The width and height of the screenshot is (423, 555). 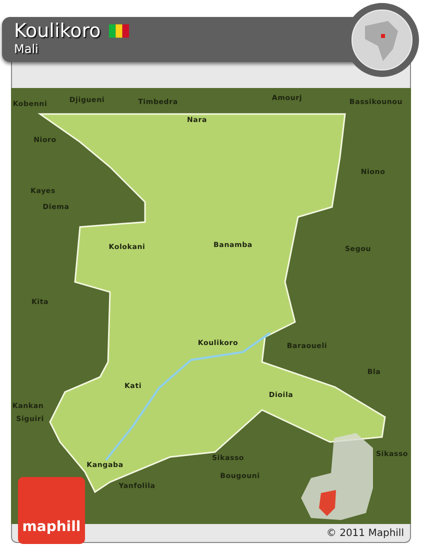 What do you see at coordinates (27, 49) in the screenshot?
I see `country-name: Mali` at bounding box center [27, 49].